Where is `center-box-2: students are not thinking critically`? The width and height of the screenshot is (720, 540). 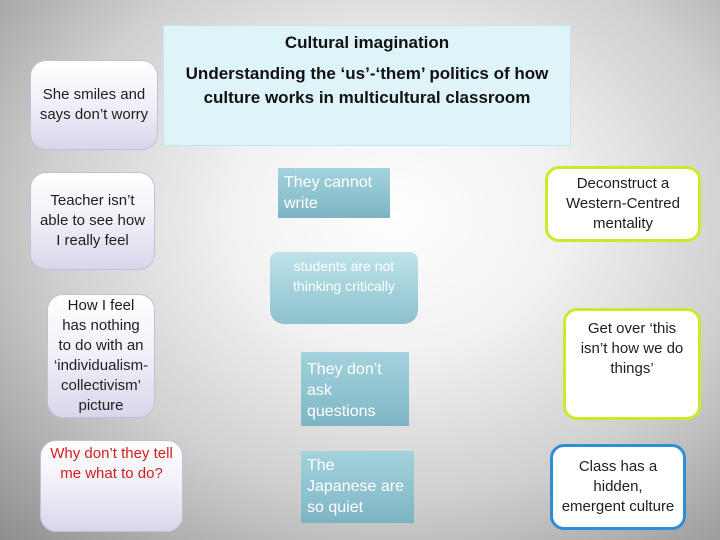
center-box-2: students are not thinking critically is located at coordinates (344, 288).